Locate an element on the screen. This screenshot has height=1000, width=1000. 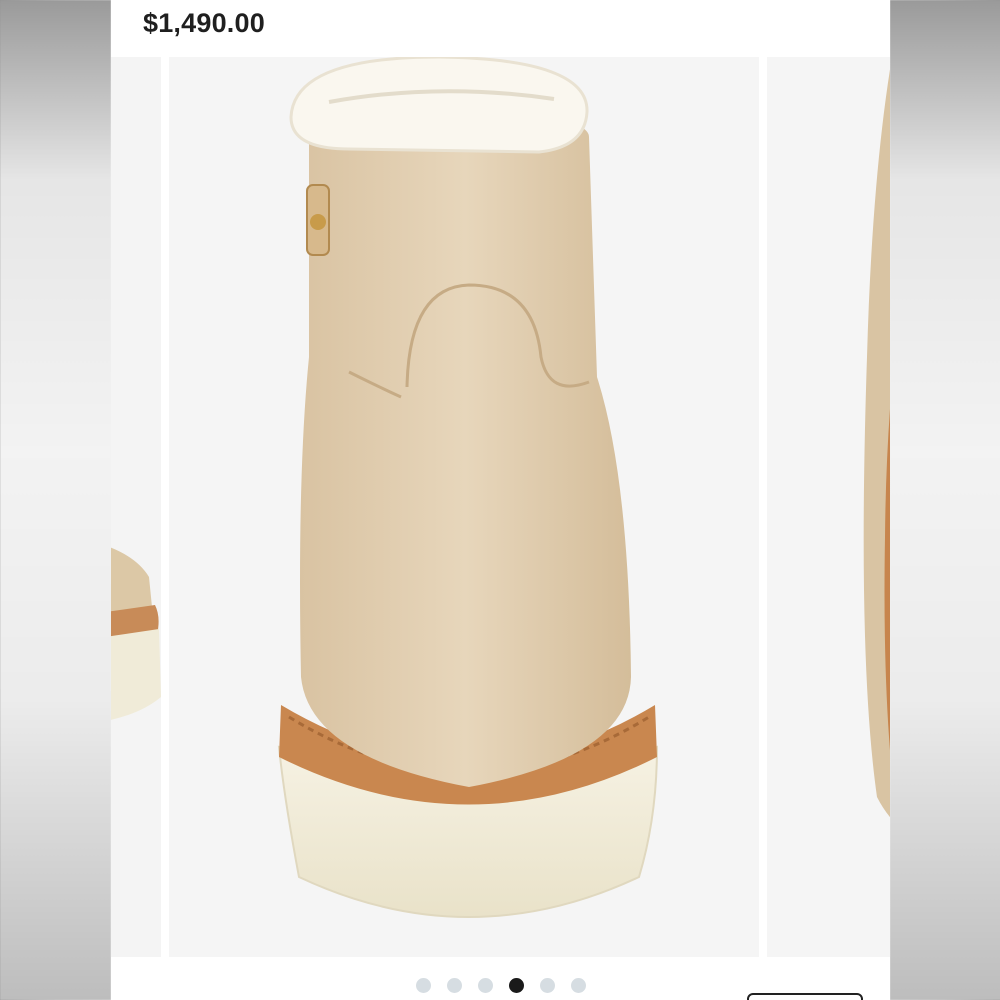
boot-side-image is located at coordinates (136, 507).